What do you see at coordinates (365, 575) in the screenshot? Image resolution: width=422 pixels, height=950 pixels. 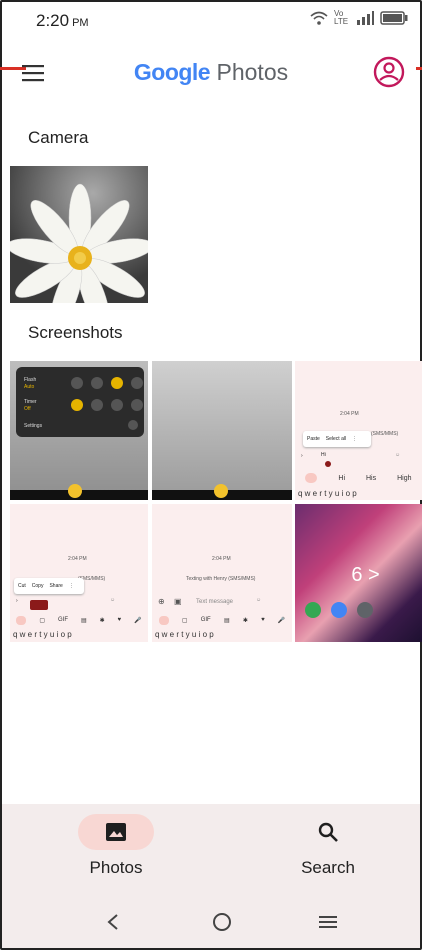 I see `more-count: 6 >` at bounding box center [365, 575].